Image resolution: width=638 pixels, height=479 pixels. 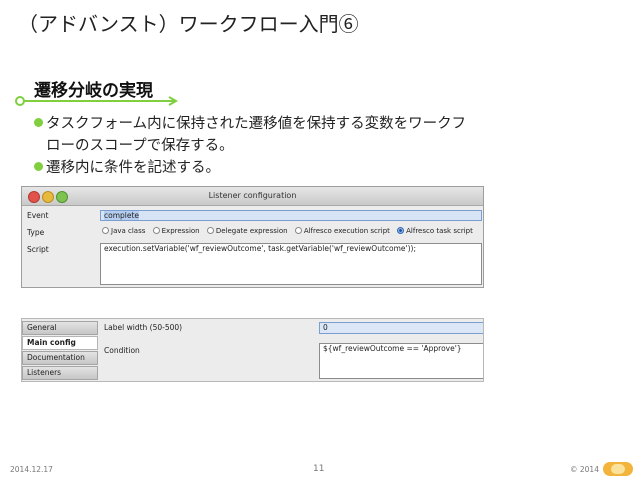 I want to click on footer-copyright: © 2014, so click(x=584, y=469).